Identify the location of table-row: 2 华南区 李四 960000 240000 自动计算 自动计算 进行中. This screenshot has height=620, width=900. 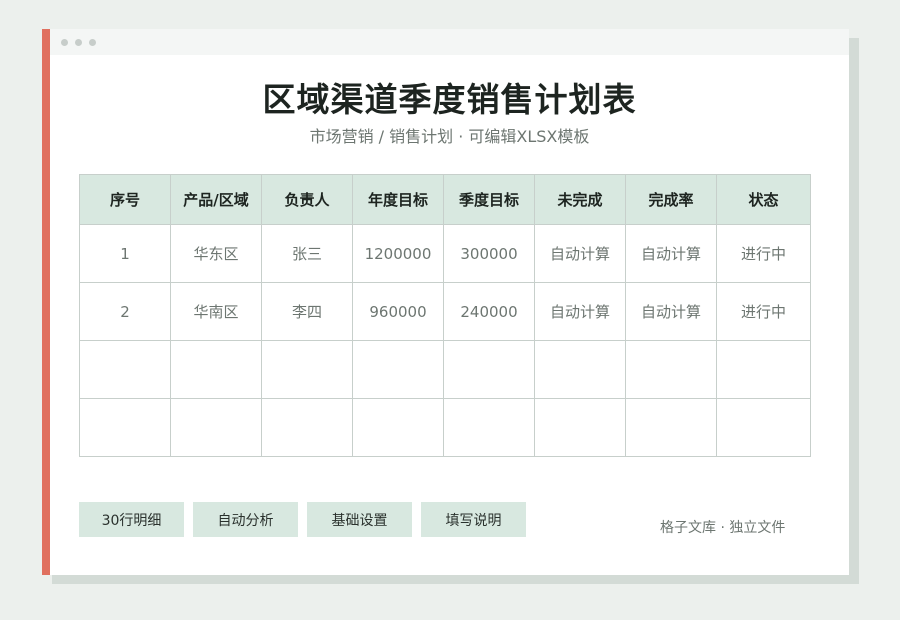
(445, 311).